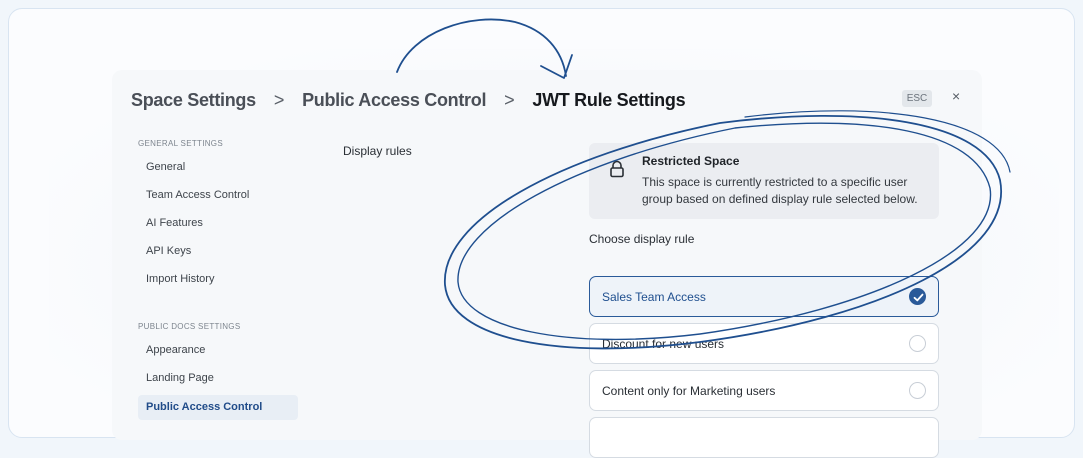 Image resolution: width=1083 pixels, height=458 pixels. Describe the element at coordinates (218, 251) in the screenshot. I see `sidebar-item-api-keys: API Keys` at that location.